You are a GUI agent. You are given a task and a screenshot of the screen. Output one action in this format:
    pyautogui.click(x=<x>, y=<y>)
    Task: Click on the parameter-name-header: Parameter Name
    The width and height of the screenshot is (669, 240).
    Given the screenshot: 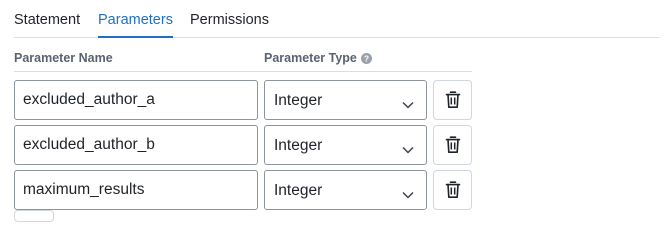 What is the action you would take?
    pyautogui.click(x=63, y=58)
    